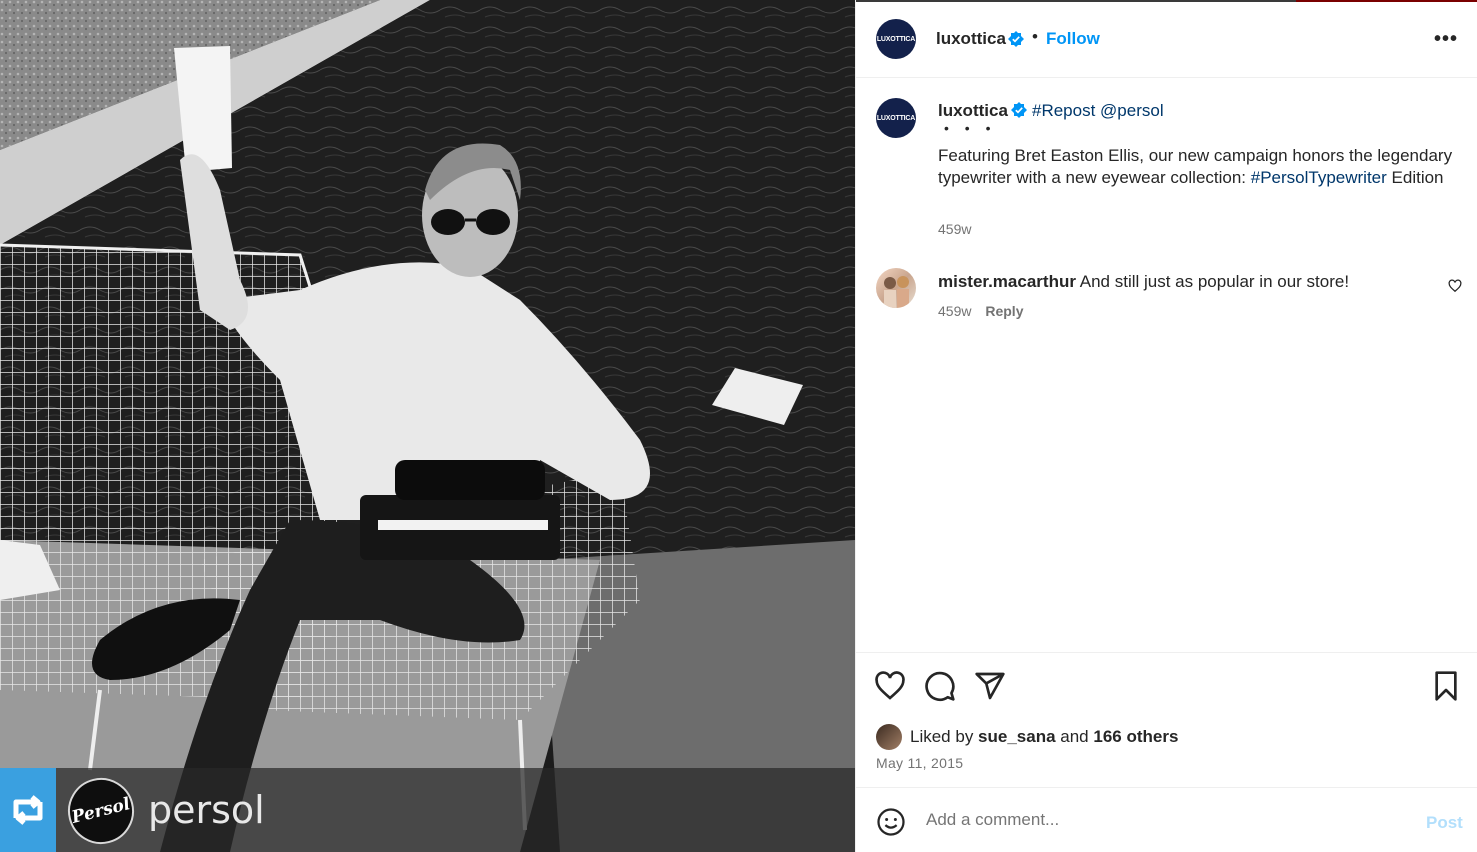  I want to click on caption-avatar: LUXOTTICA, so click(896, 118).